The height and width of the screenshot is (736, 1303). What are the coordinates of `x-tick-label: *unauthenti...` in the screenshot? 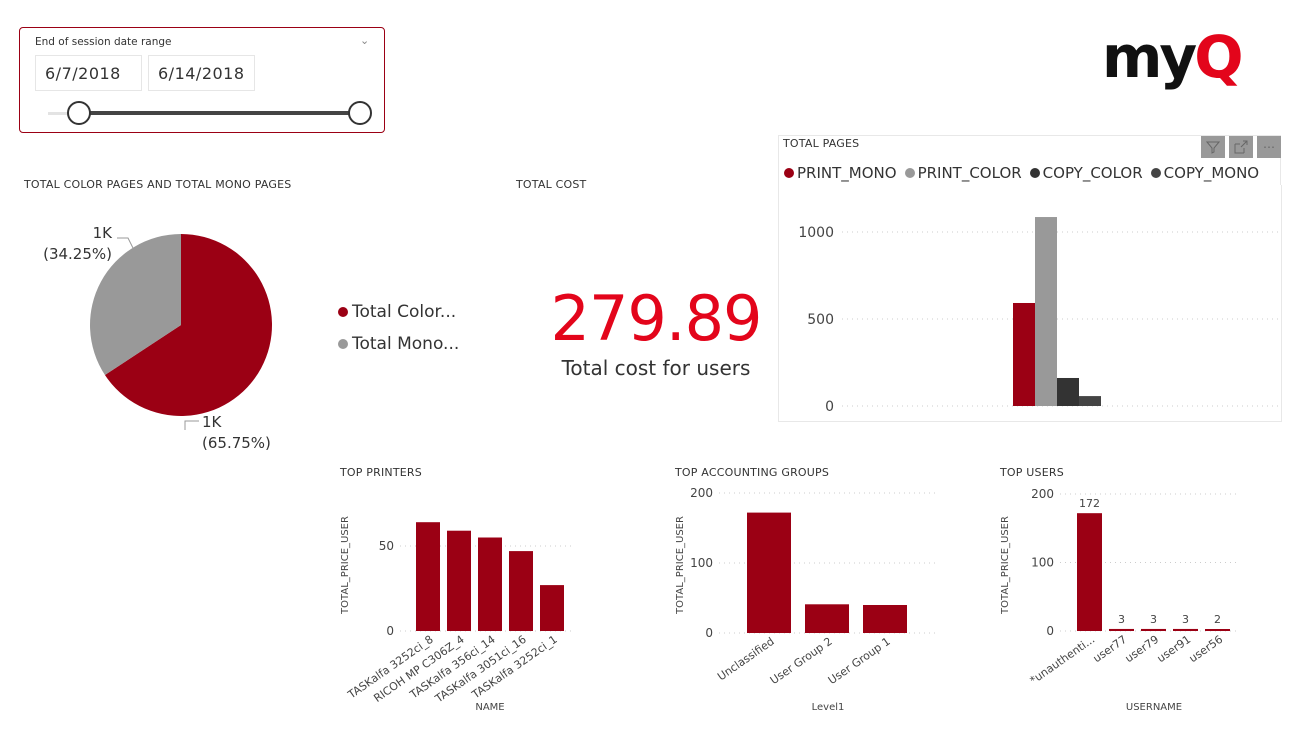 It's located at (1062, 660).